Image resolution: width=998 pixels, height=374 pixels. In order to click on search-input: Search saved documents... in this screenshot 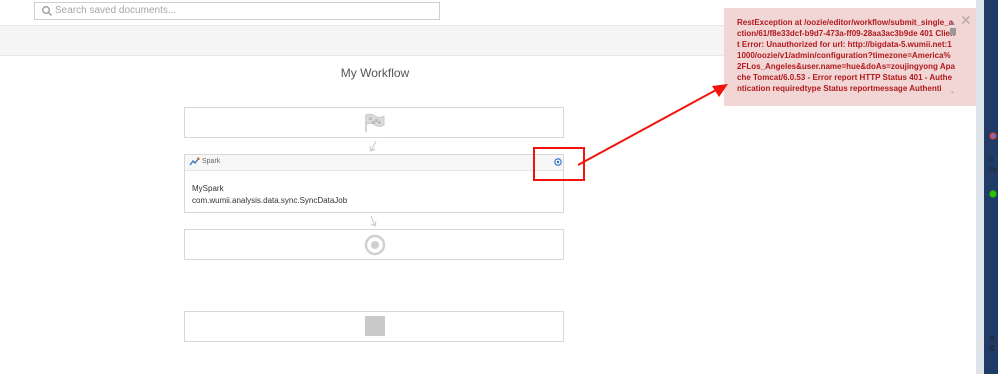, I will do `click(115, 10)`.